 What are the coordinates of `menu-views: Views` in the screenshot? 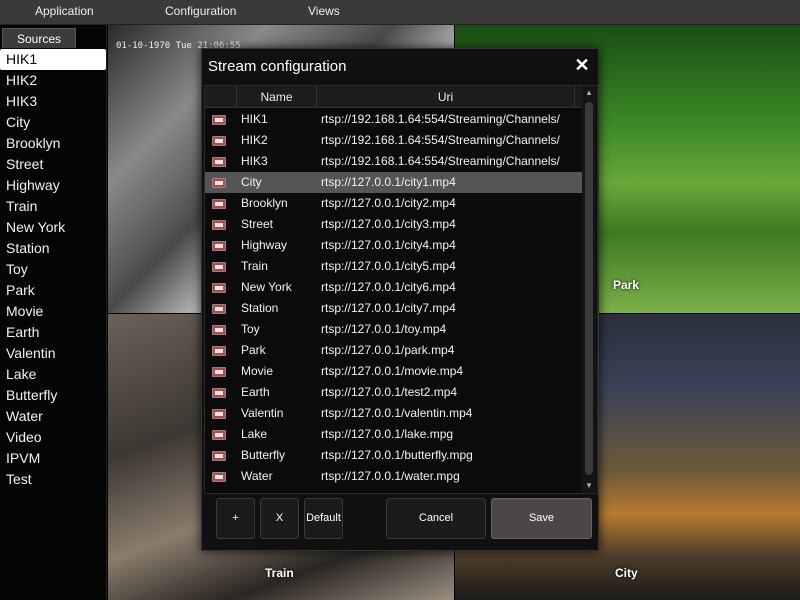 It's located at (324, 11).